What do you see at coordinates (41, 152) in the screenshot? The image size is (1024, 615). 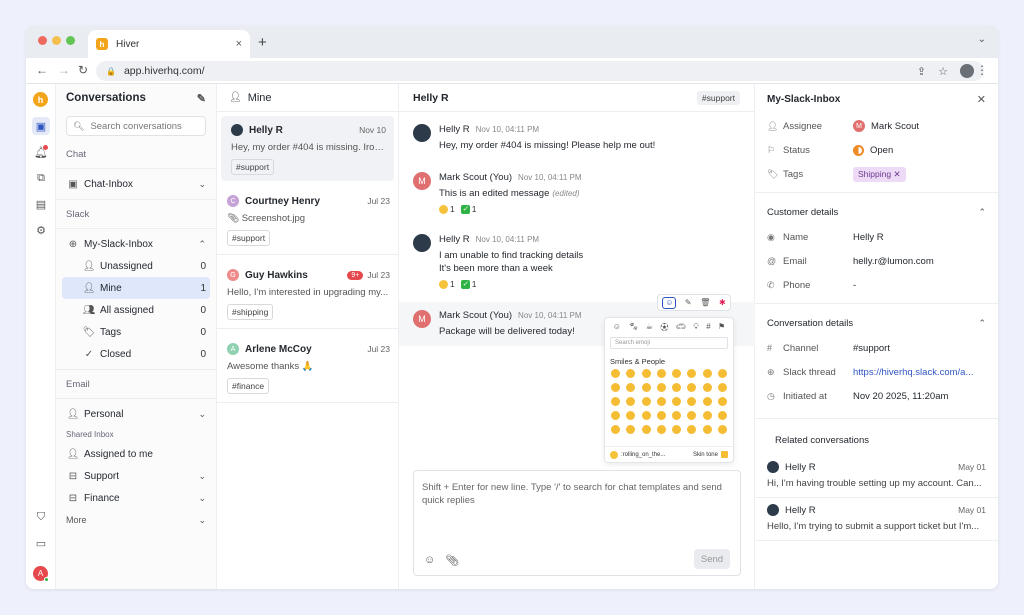 I see `notifications-bell-icon: 🔔︎` at bounding box center [41, 152].